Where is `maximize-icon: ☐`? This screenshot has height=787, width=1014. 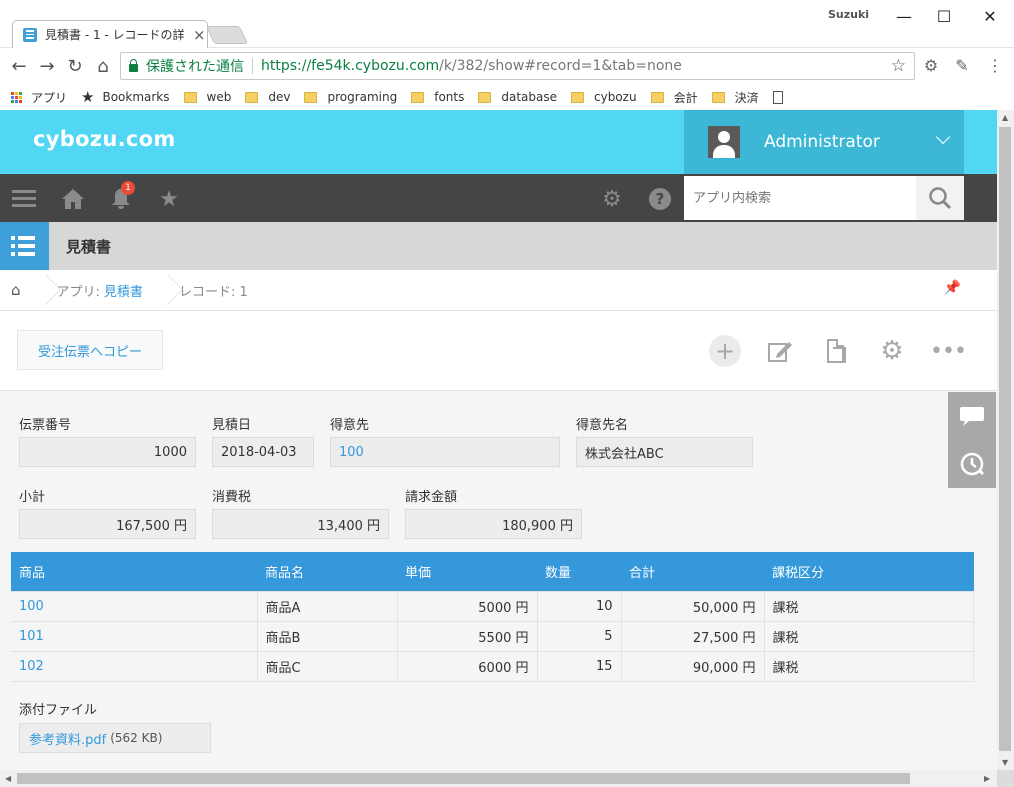
maximize-icon: ☐ is located at coordinates (944, 16).